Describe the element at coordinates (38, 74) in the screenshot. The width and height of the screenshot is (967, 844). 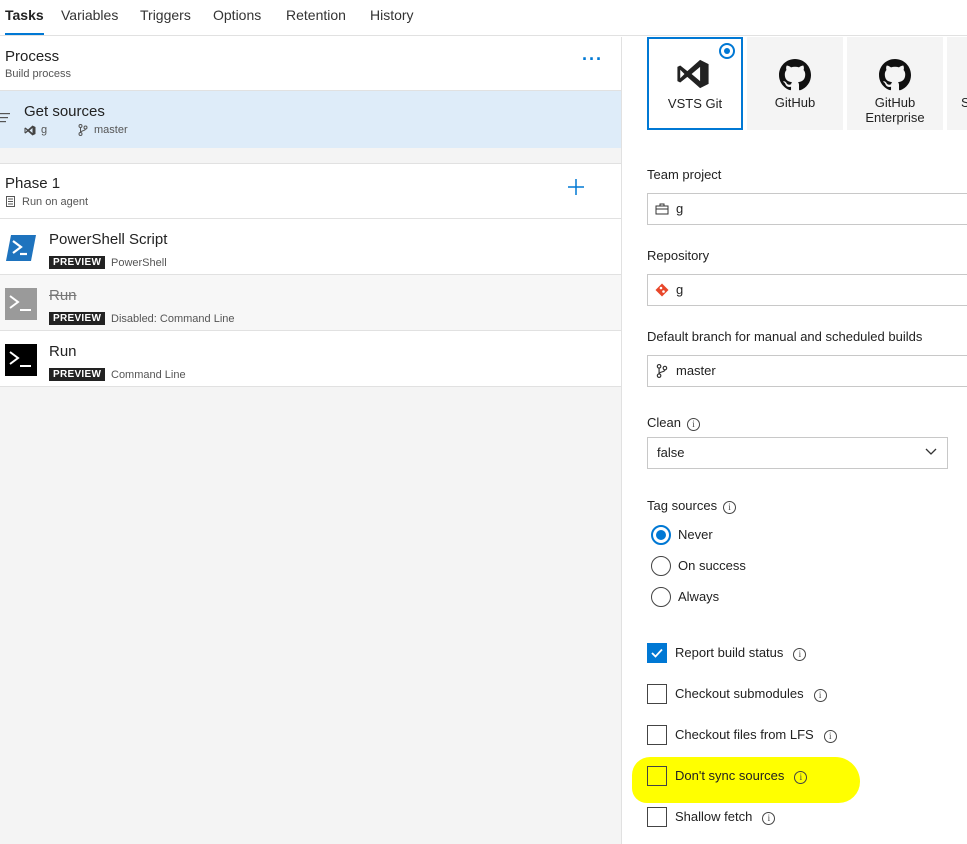
I see `process-subtitle: Build process` at that location.